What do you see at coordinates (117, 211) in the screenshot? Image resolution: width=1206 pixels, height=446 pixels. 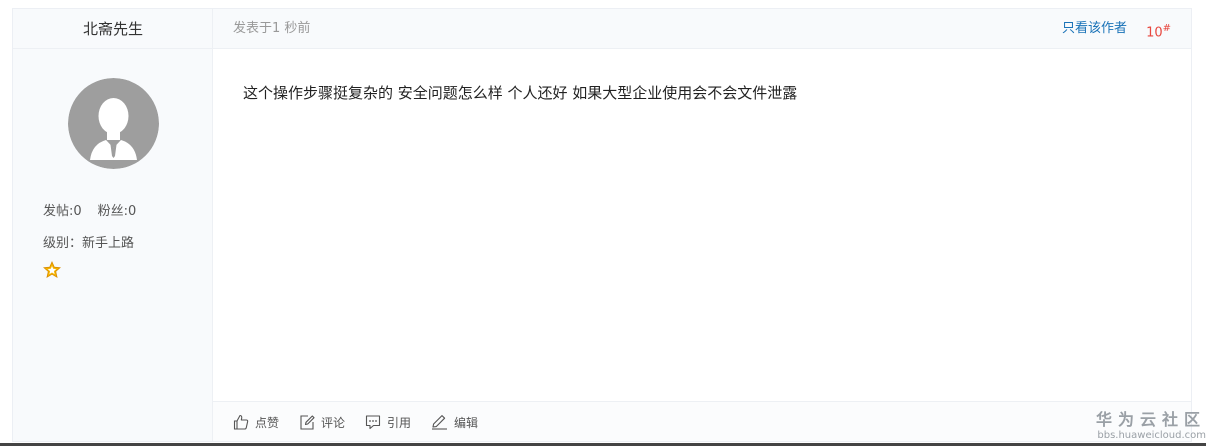 I see `fans-count: 粉丝:0` at bounding box center [117, 211].